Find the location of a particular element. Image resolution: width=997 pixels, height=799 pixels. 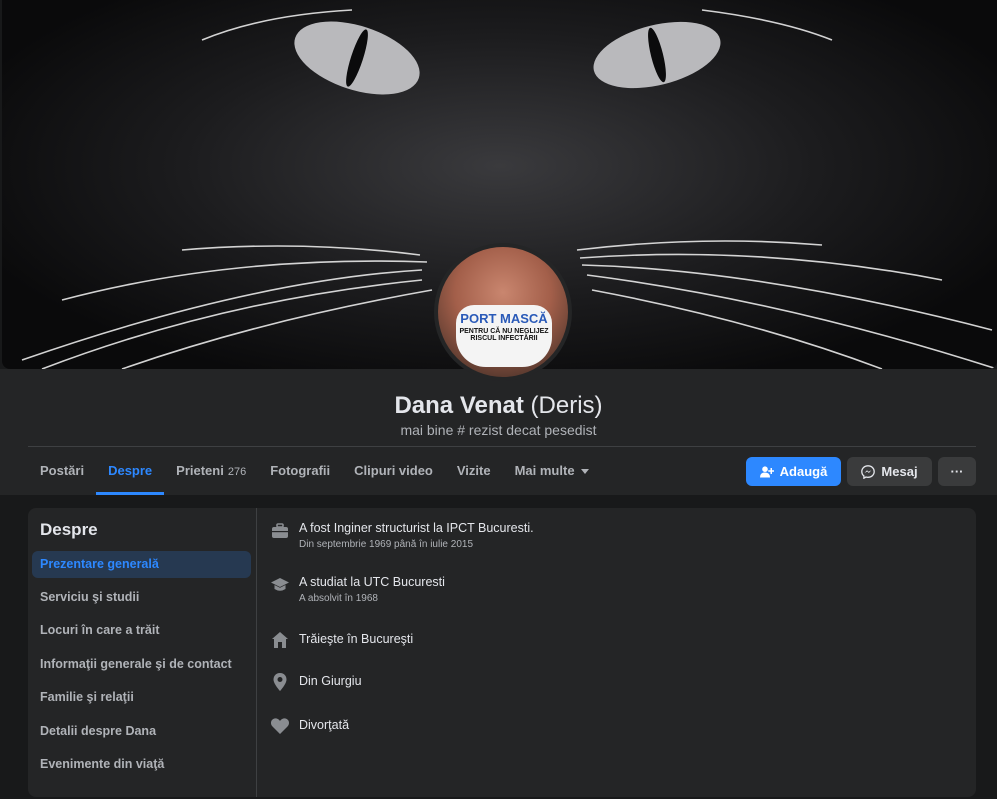

tab-about: Despre is located at coordinates (130, 471).